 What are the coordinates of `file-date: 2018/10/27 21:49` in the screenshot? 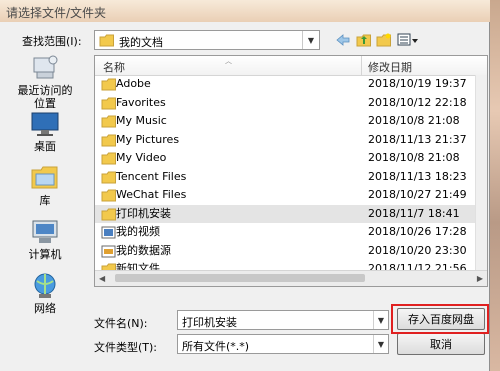 It's located at (417, 194).